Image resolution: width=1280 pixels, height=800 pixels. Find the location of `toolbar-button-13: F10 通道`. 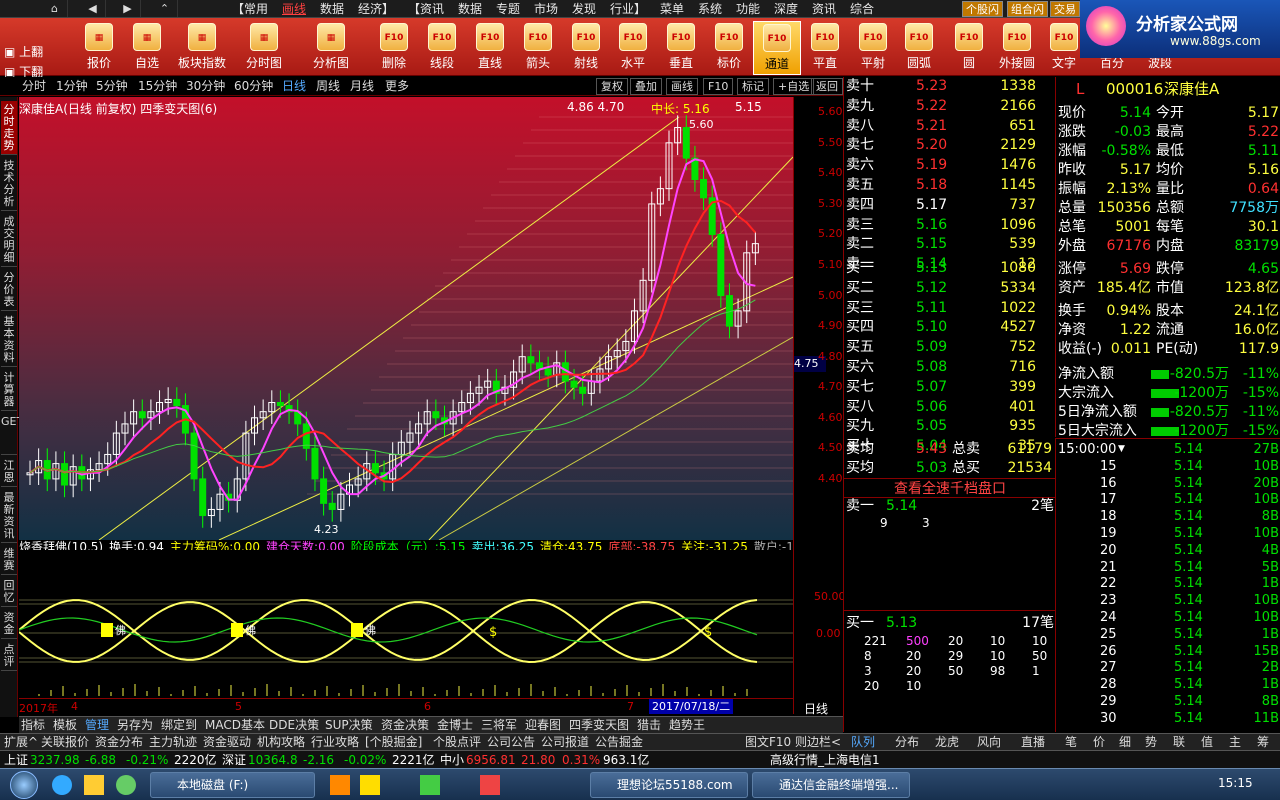

toolbar-button-13: F10 通道 is located at coordinates (777, 48).